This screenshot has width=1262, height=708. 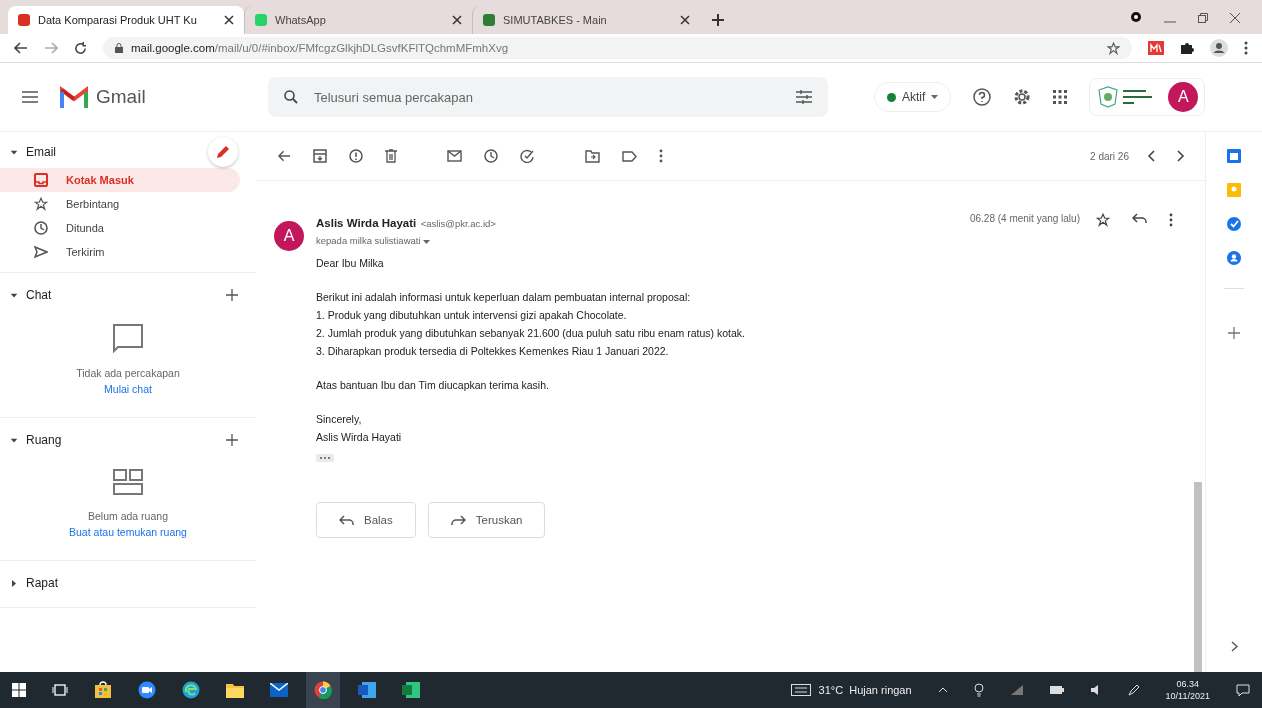 I want to click on trash-icon, so click(x=391, y=156).